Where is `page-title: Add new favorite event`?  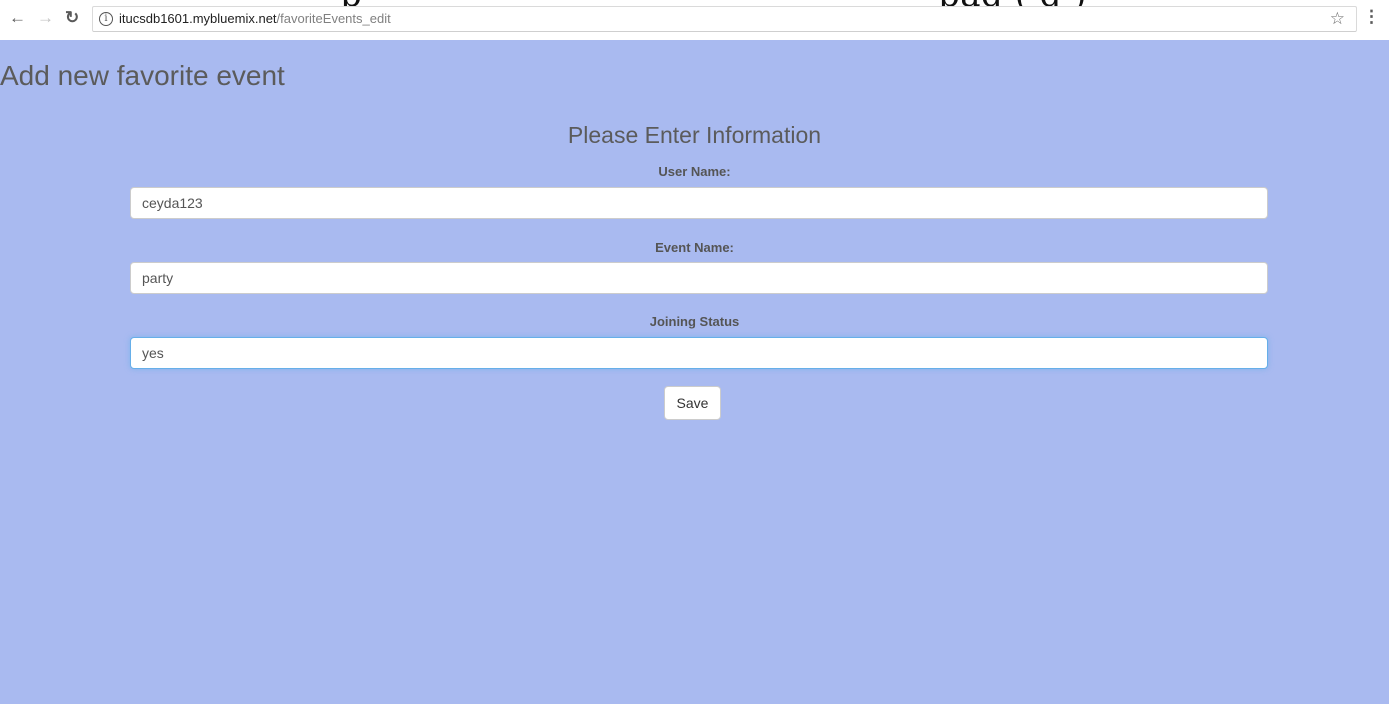
page-title: Add new favorite event is located at coordinates (142, 75).